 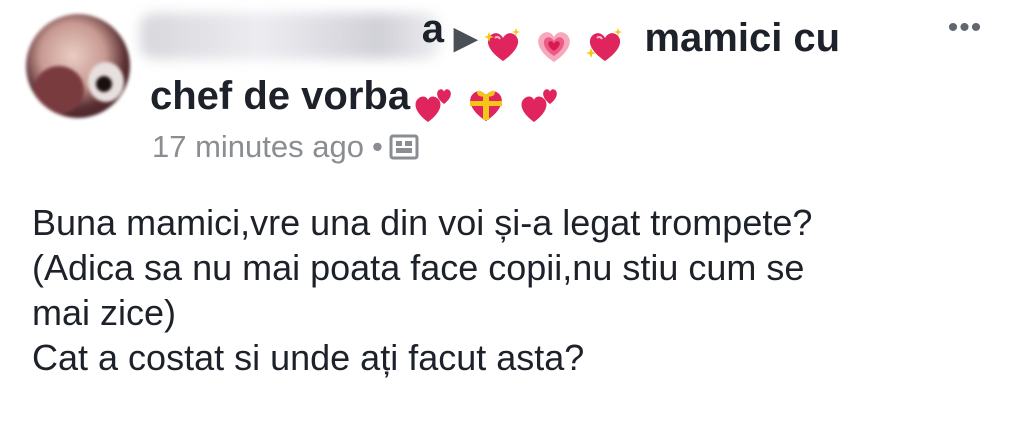 I want to click on growing-heart-icon, so click(x=554, y=47).